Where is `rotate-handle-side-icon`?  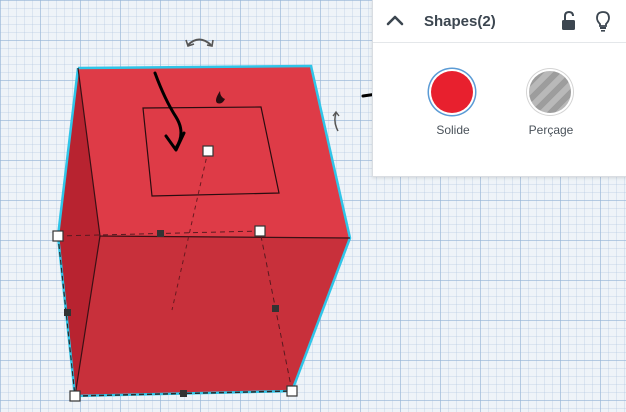 rotate-handle-side-icon is located at coordinates (336, 121).